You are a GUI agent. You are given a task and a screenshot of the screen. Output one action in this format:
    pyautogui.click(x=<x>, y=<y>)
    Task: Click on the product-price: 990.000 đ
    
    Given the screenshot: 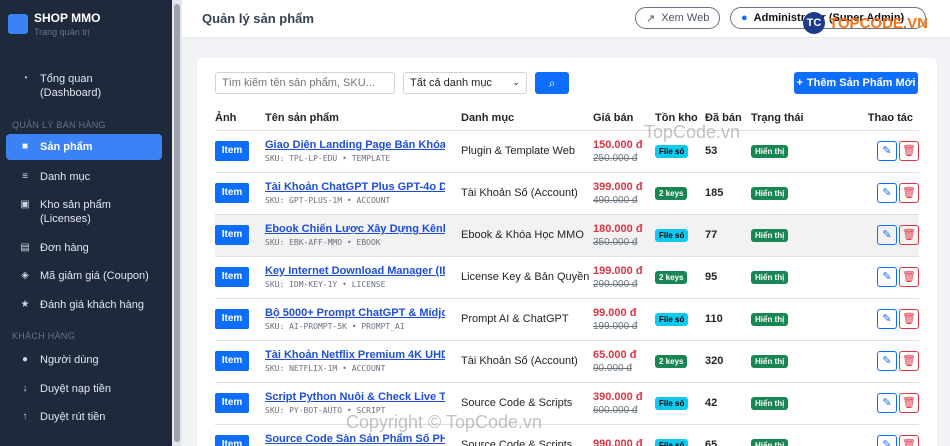 What is the action you would take?
    pyautogui.click(x=618, y=442)
    